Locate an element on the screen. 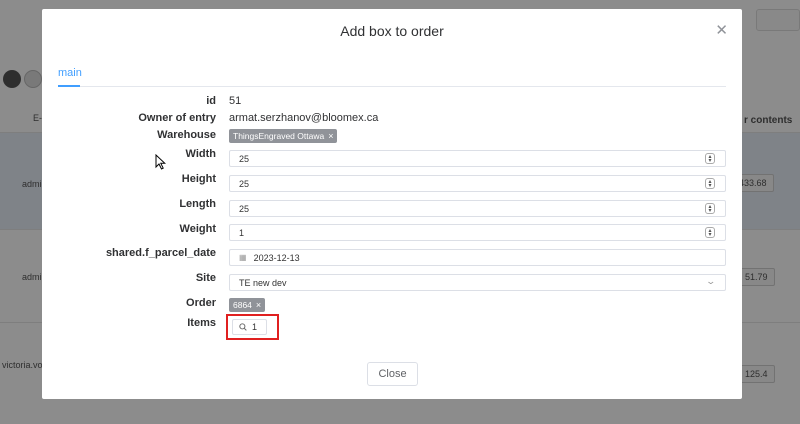 Image resolution: width=800 pixels, height=424 pixels. search-icon is located at coordinates (243, 327).